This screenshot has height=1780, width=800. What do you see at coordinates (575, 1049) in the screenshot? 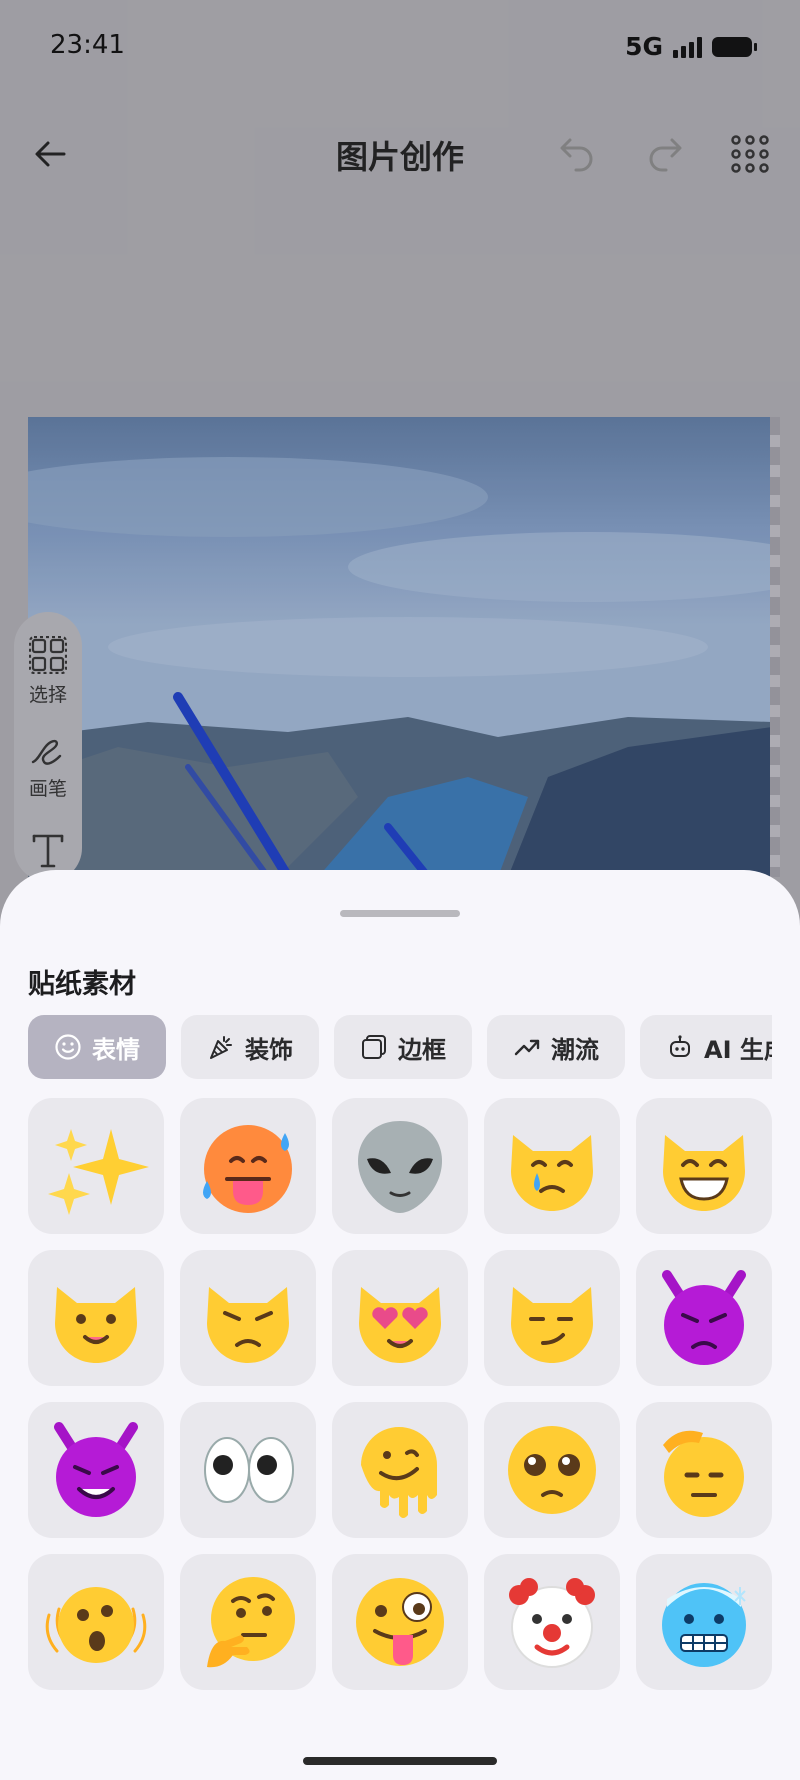
I see `tab-trend-label: 潮流` at bounding box center [575, 1049].